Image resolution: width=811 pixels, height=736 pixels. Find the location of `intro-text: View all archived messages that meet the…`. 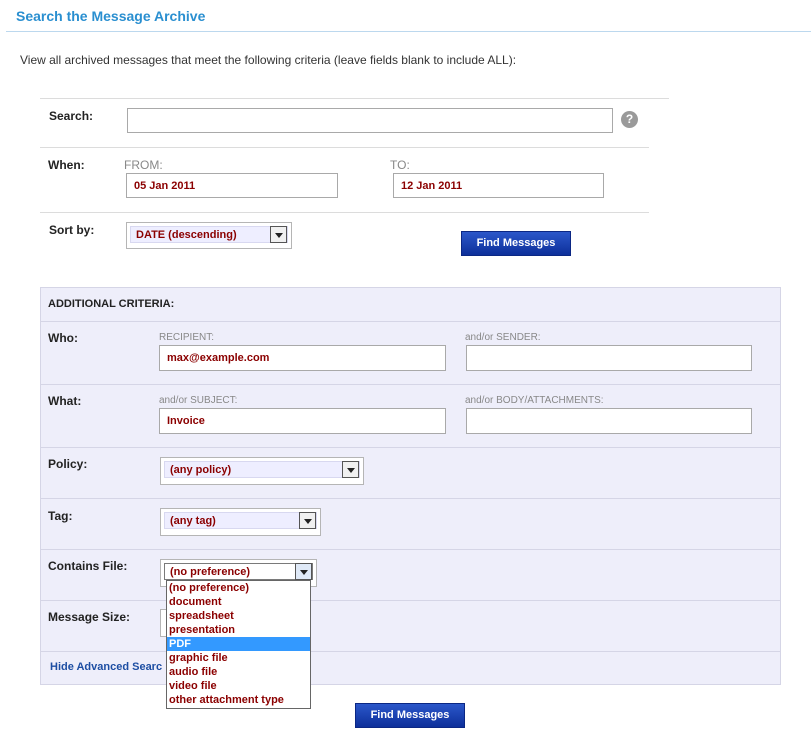

intro-text: View all archived messages that meet the… is located at coordinates (268, 60).